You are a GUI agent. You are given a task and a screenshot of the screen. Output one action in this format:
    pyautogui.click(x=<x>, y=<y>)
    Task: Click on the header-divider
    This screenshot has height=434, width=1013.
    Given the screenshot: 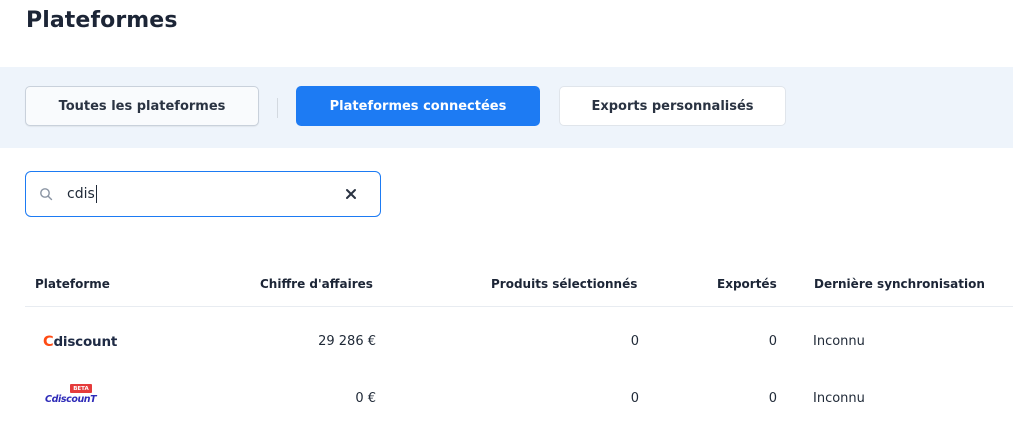 What is the action you would take?
    pyautogui.click(x=519, y=306)
    